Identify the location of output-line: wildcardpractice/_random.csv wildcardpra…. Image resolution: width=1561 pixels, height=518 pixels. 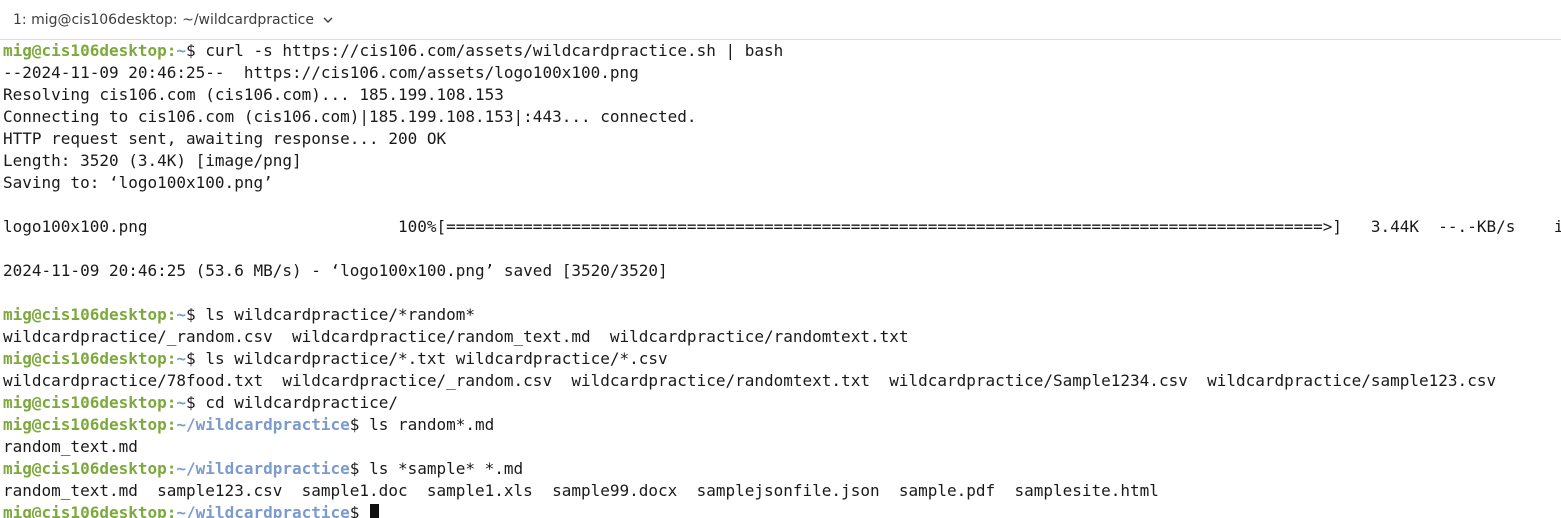
(456, 336).